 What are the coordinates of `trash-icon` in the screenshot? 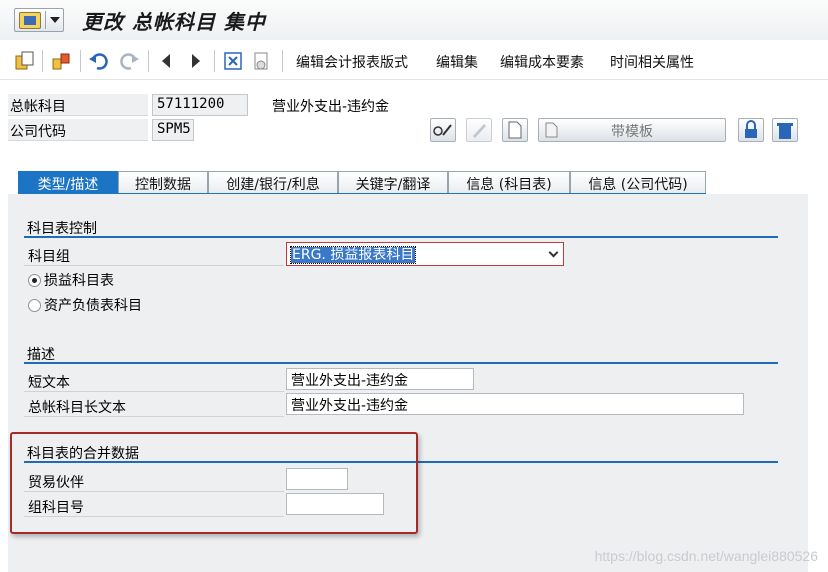 It's located at (785, 131).